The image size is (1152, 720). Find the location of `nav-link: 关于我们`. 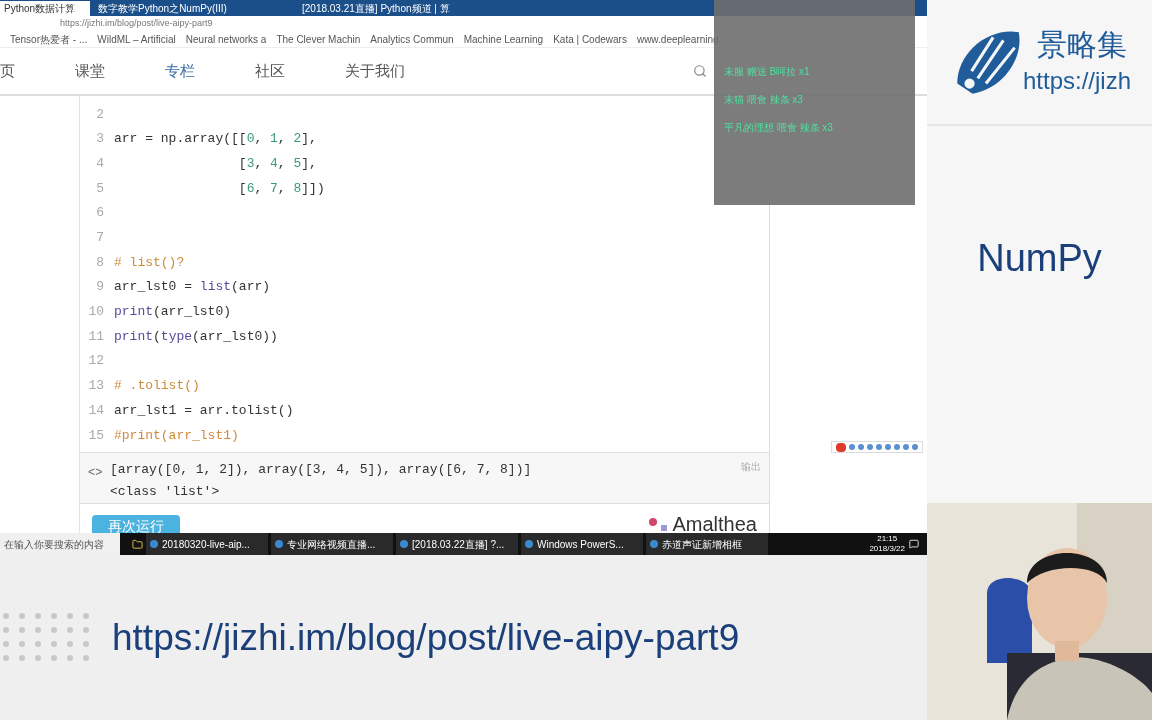

nav-link: 关于我们 is located at coordinates (375, 71).